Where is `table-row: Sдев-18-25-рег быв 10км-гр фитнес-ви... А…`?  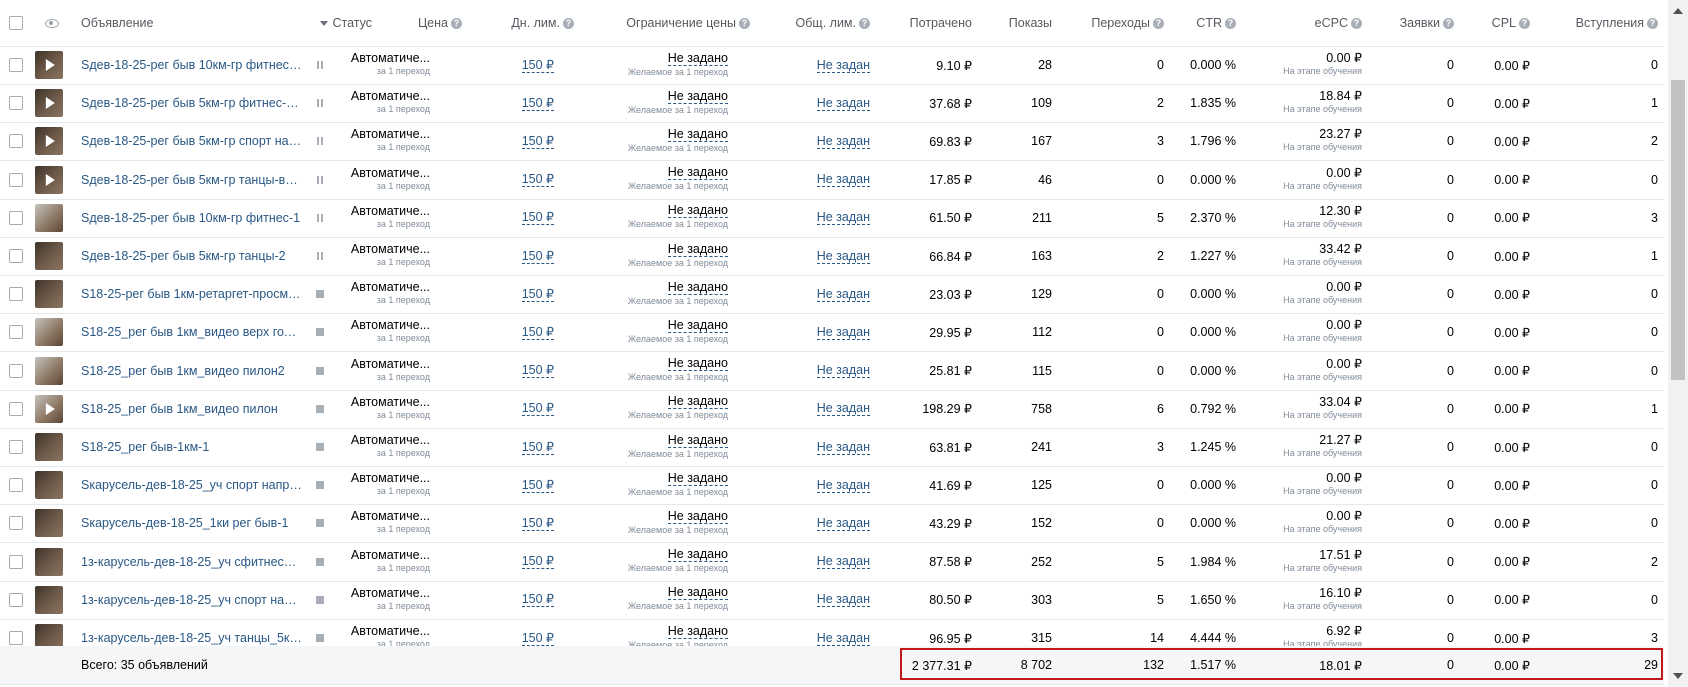
table-row: Sдев-18-25-рег быв 10км-гр фитнес-ви... А… is located at coordinates (832, 65).